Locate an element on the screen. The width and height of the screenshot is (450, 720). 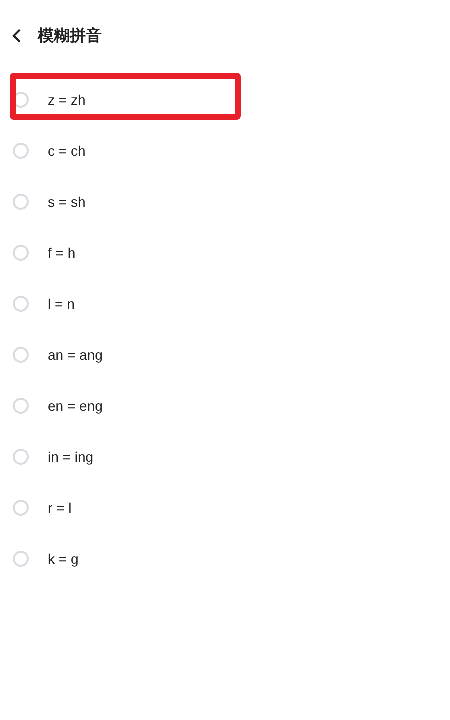
option-label: k = g is located at coordinates (63, 558).